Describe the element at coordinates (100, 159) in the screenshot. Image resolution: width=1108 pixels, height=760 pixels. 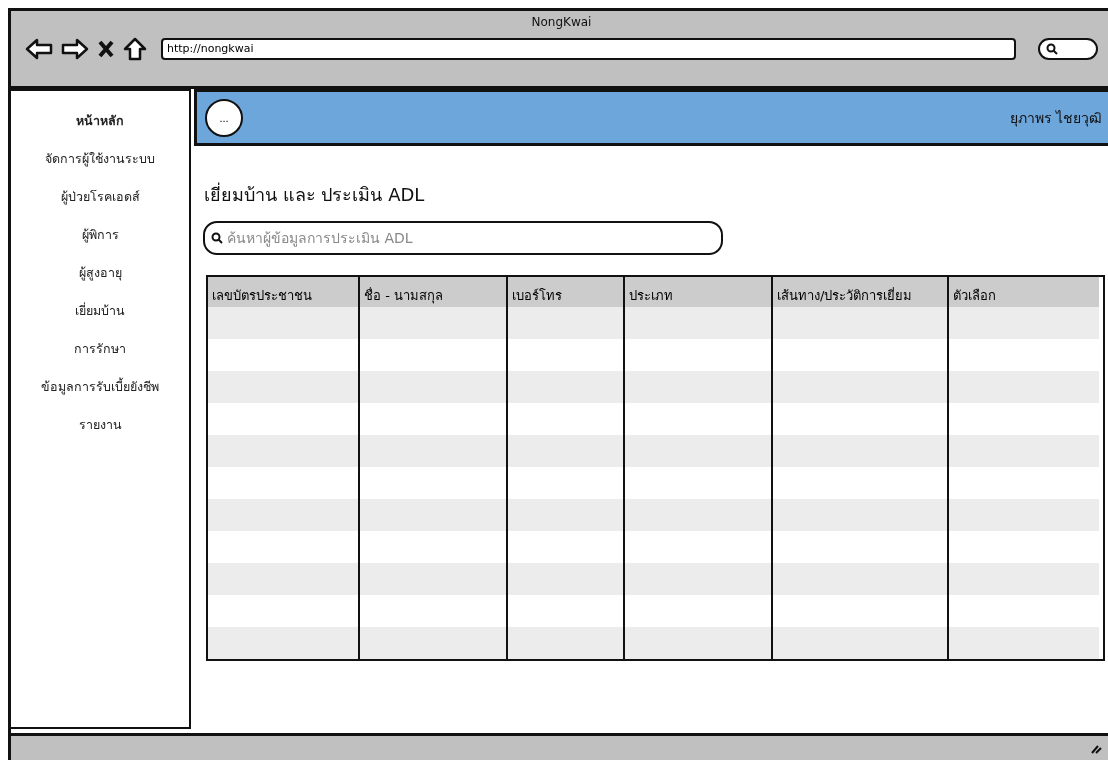
I see `sidebar-item: จัดการผู้ใช้งานระบบ` at that location.